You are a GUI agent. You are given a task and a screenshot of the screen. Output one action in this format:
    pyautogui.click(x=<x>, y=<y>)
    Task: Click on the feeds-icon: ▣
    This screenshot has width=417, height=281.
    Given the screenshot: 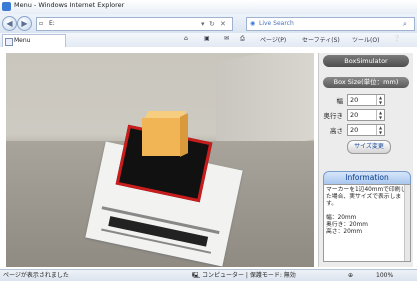 What is the action you would take?
    pyautogui.click(x=207, y=38)
    